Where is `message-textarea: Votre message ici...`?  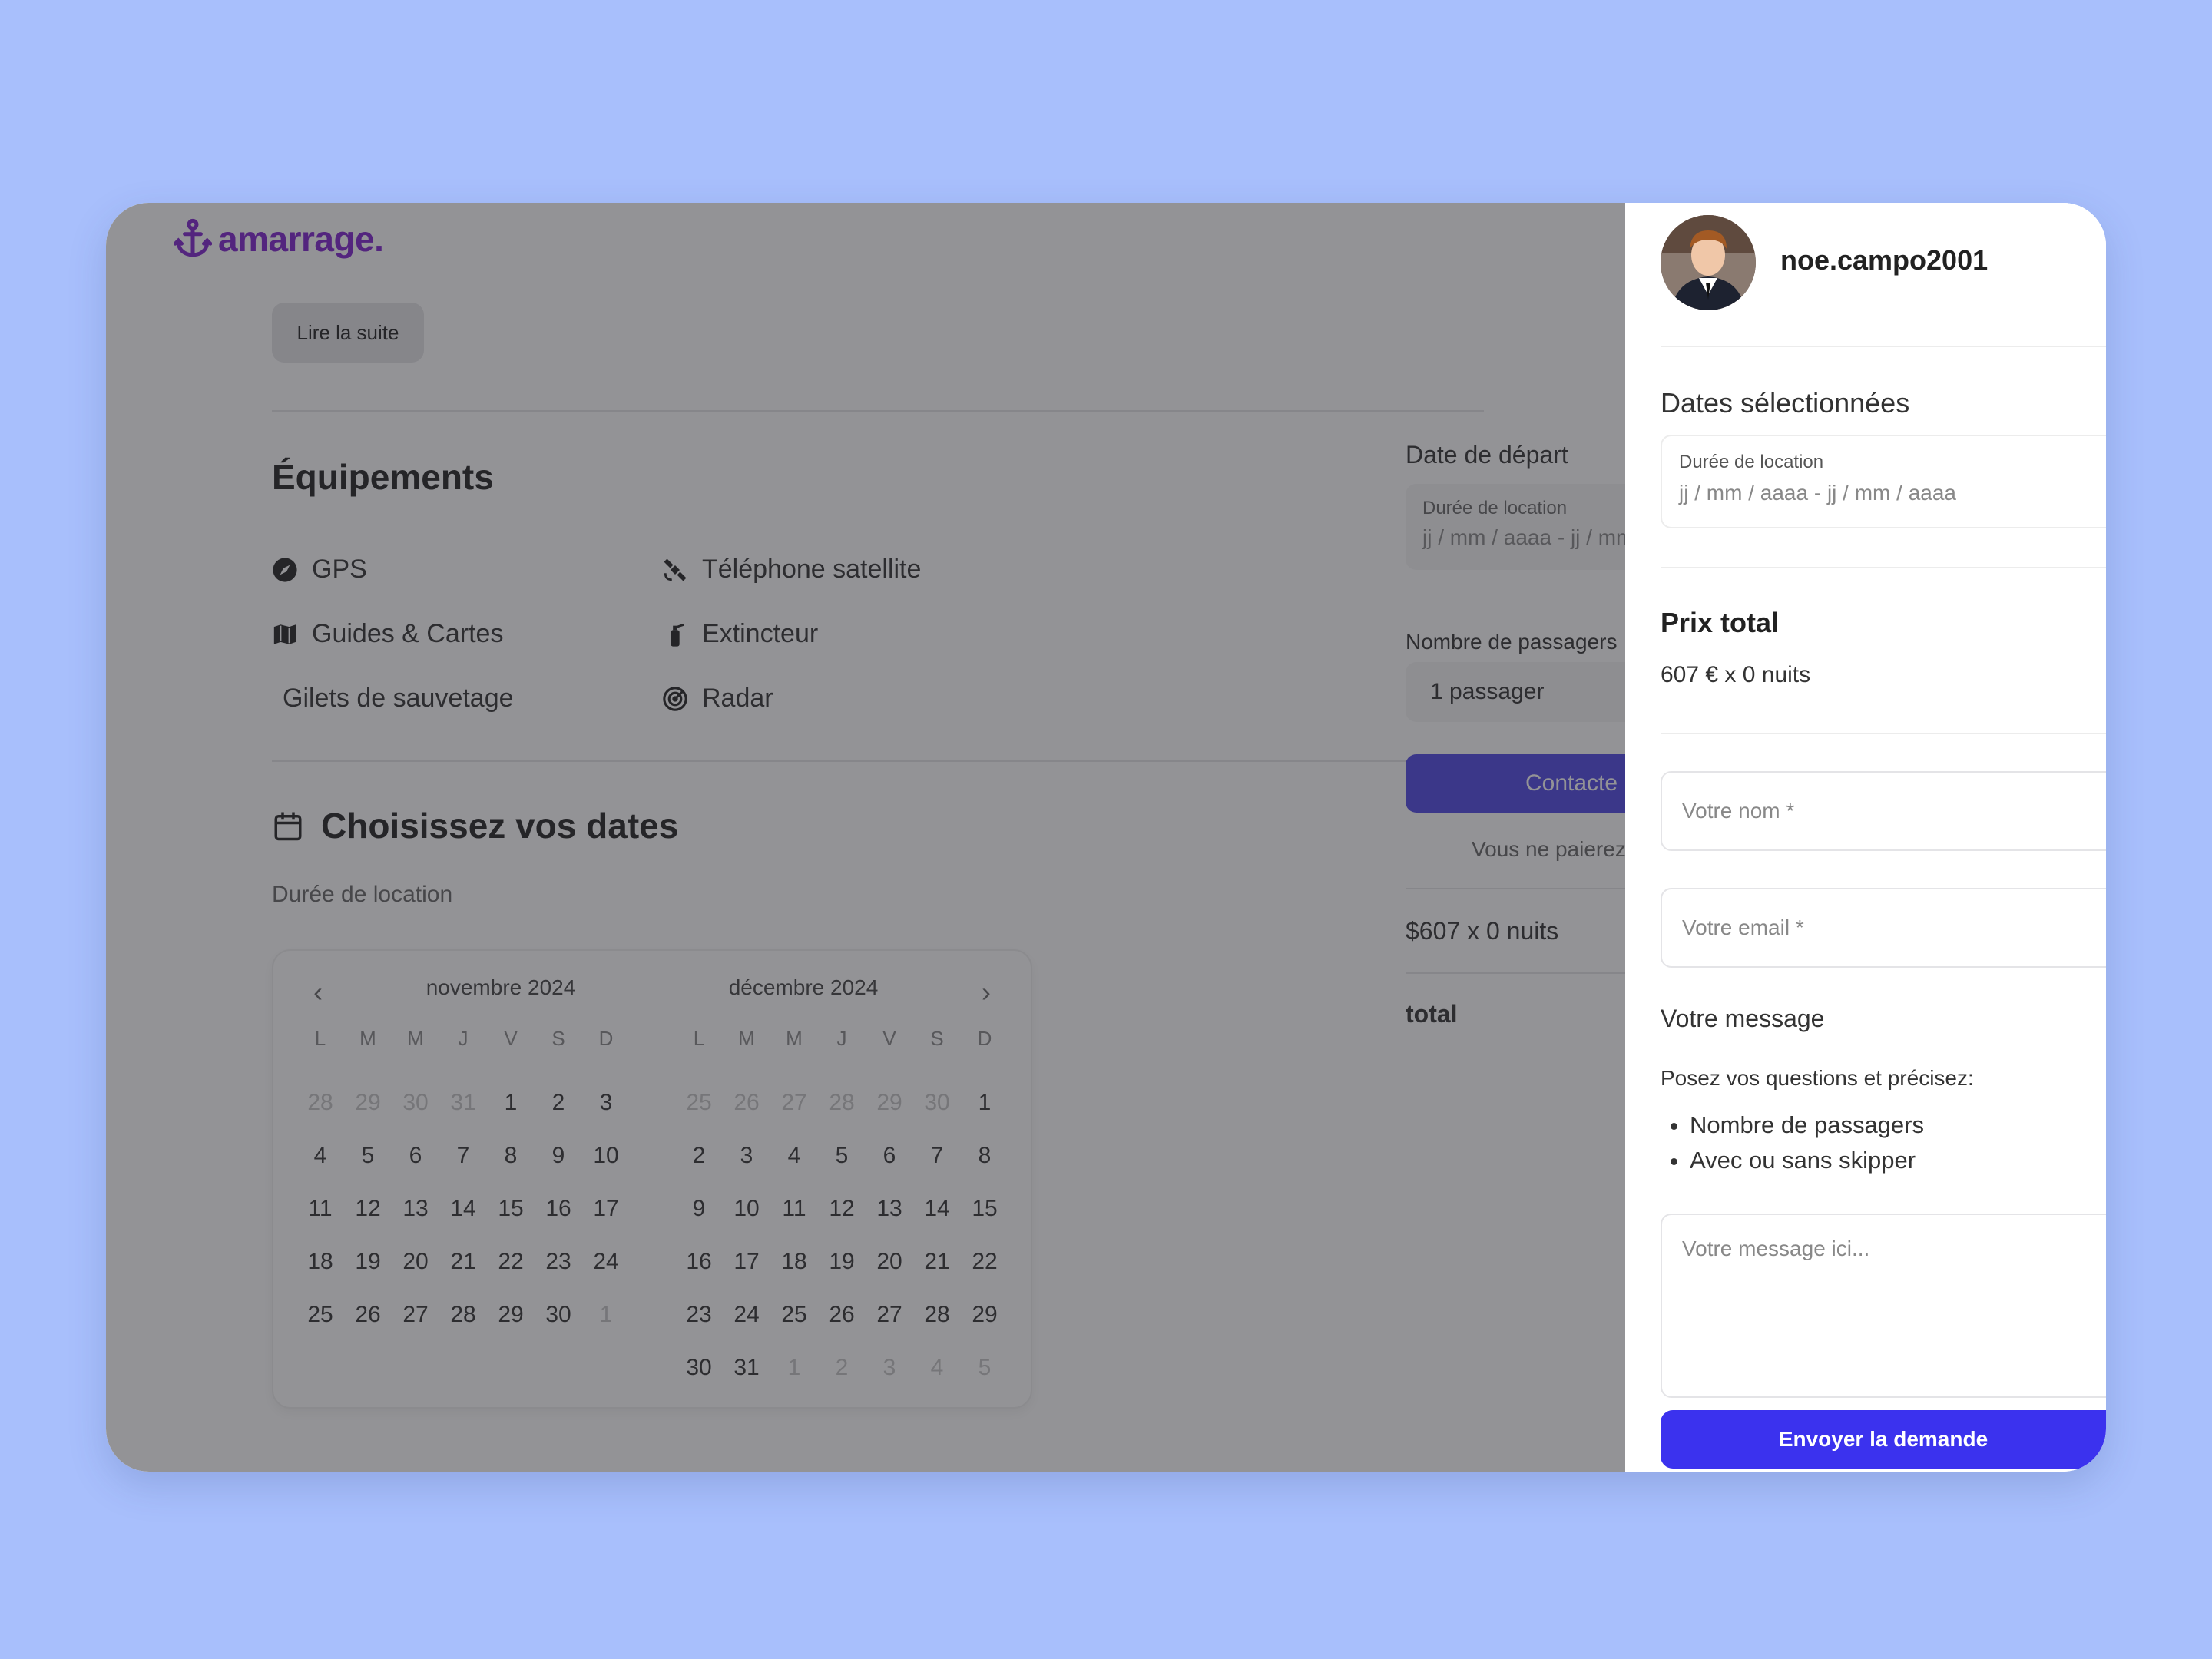
message-textarea: Votre message ici... is located at coordinates (1883, 1306).